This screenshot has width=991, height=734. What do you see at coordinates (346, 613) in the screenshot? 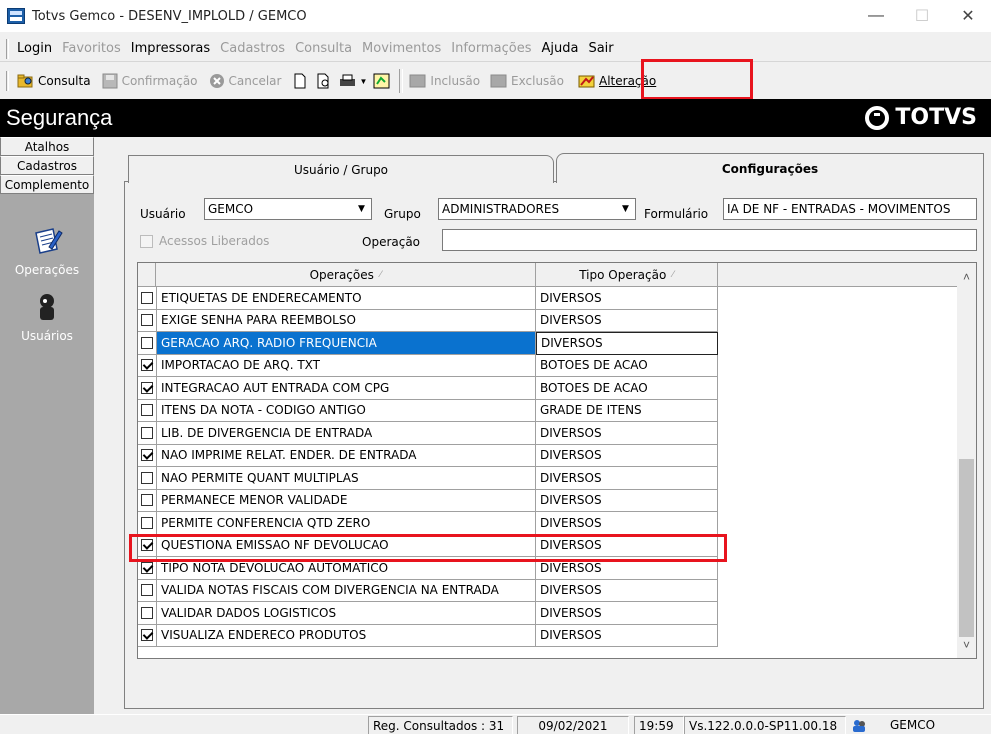
I see `row-operacao: VALIDAR DADOS LOGISTICOS` at bounding box center [346, 613].